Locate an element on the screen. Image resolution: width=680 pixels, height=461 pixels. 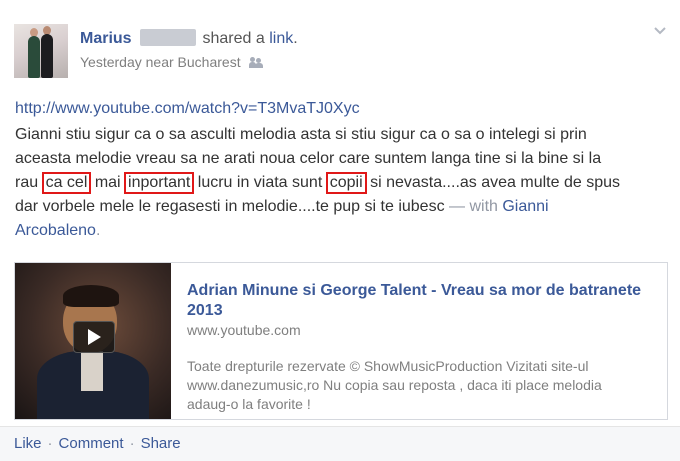
tagged-friend-link: Arcobaleno is located at coordinates (55, 230).